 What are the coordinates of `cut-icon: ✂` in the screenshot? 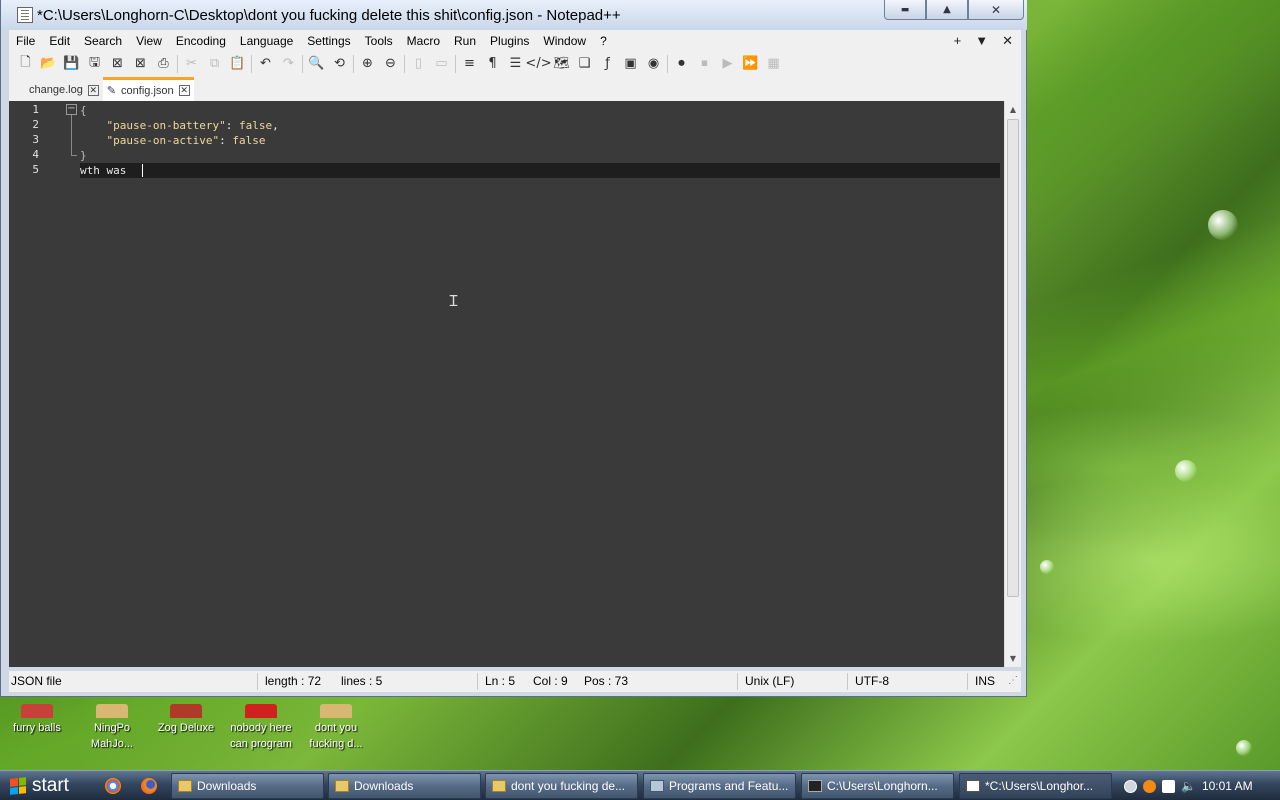 It's located at (191, 64).